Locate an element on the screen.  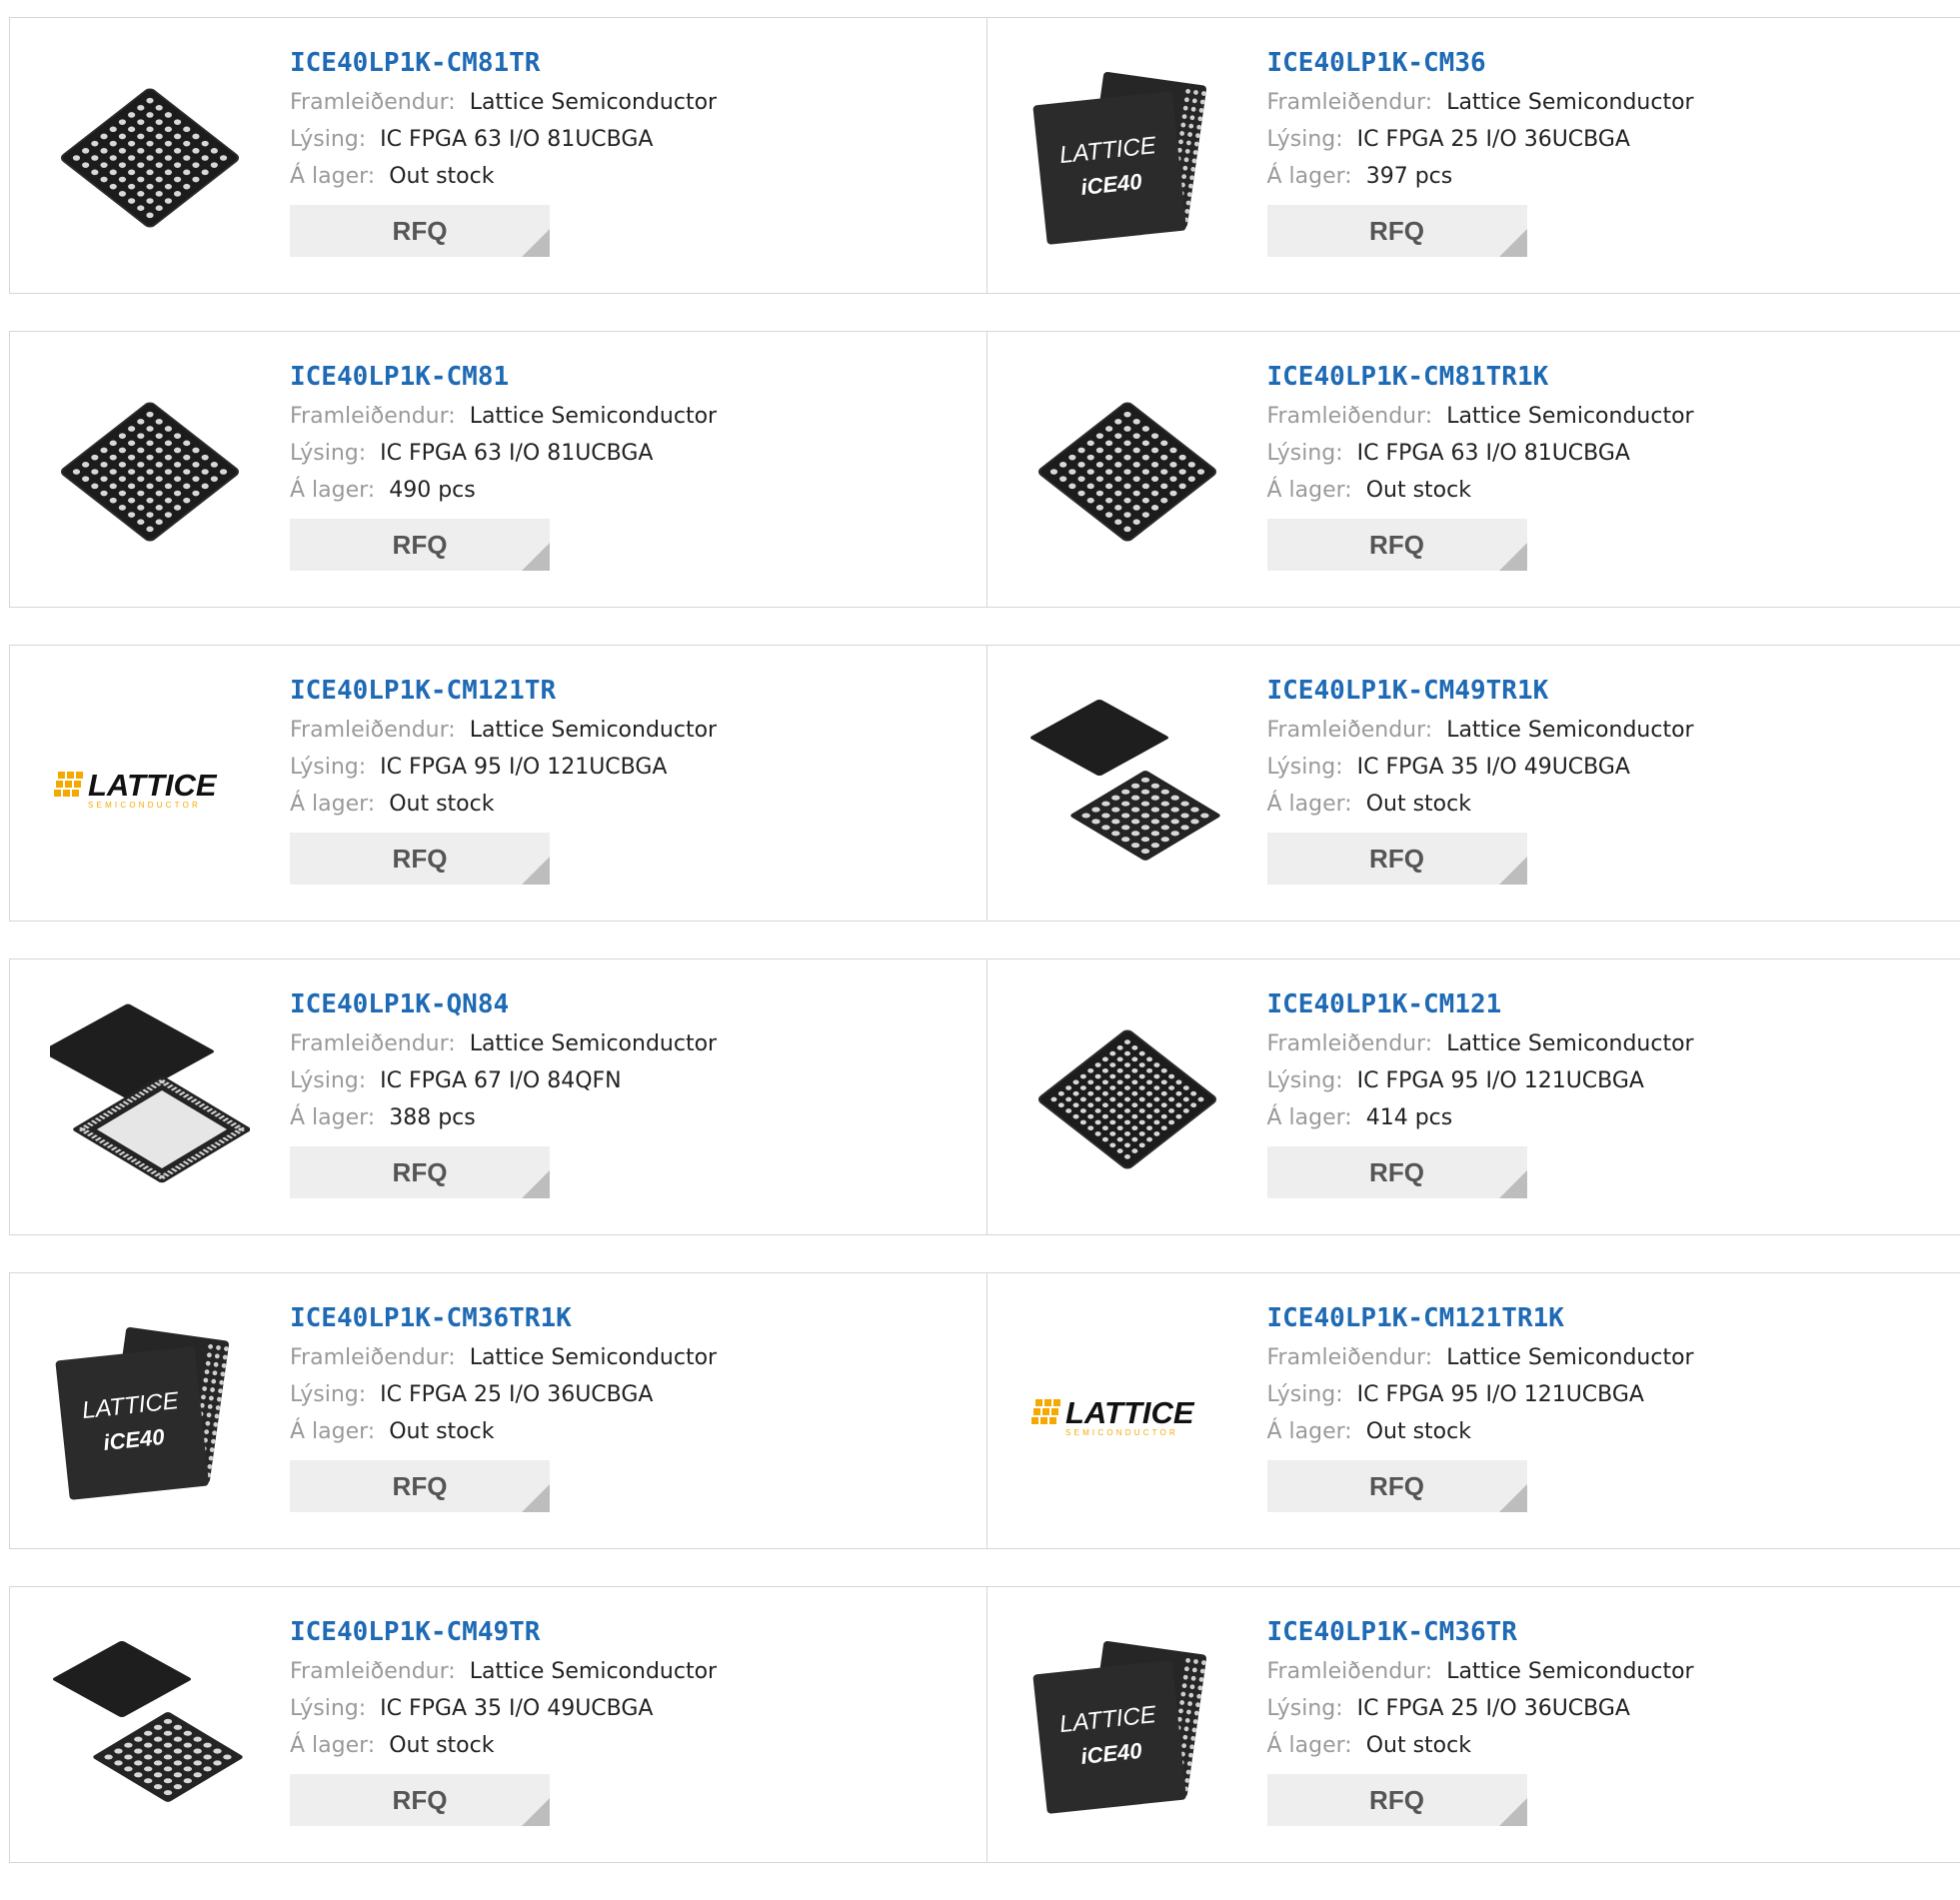
part-number-link: ICE40LP1K-CM81 is located at coordinates (504, 379).